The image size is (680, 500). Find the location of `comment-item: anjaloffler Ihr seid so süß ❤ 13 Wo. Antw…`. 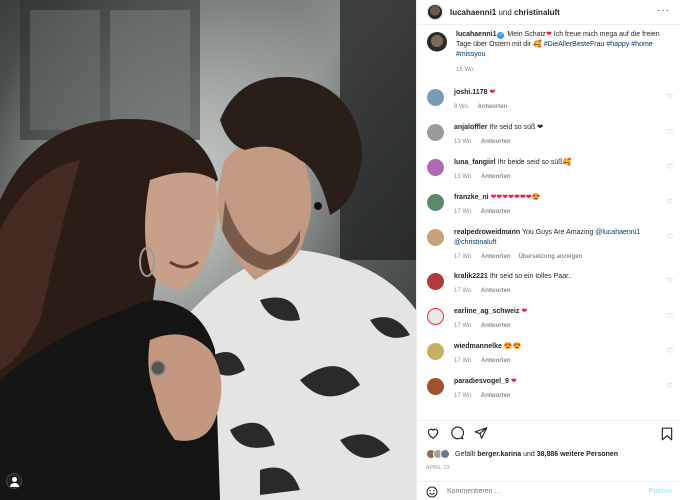

comment-item: anjaloffler Ihr seid so süß ❤ 13 Wo. Antw… is located at coordinates (548, 140).